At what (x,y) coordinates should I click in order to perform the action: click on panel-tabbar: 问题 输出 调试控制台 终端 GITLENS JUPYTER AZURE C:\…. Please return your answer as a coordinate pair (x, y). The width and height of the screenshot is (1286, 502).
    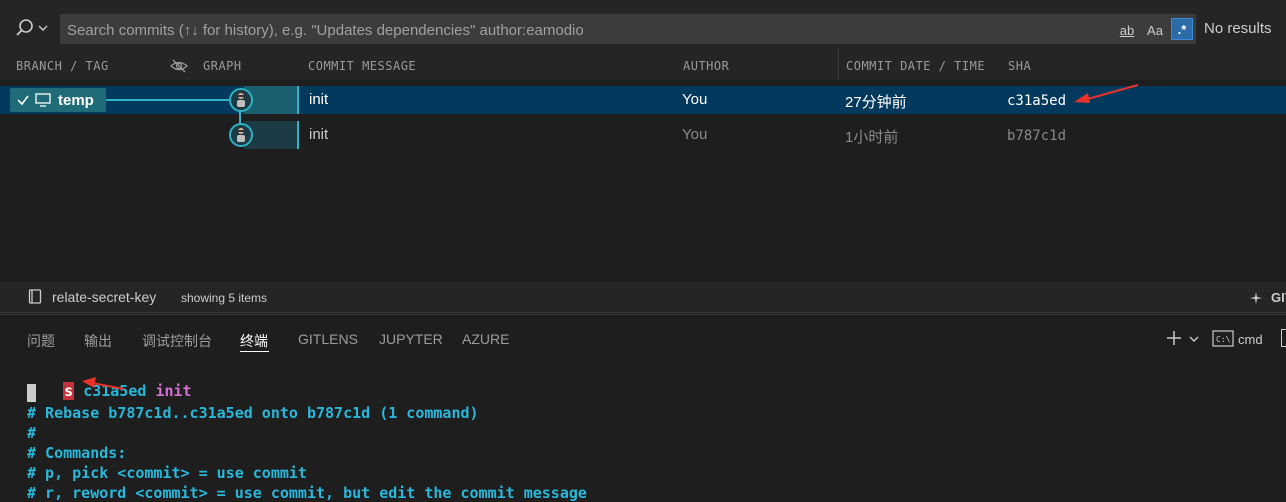
    Looking at the image, I should click on (643, 334).